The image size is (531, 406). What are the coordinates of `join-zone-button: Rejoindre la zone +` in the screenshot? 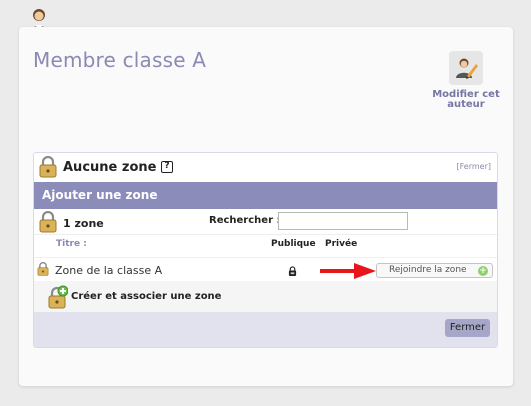 It's located at (434, 270).